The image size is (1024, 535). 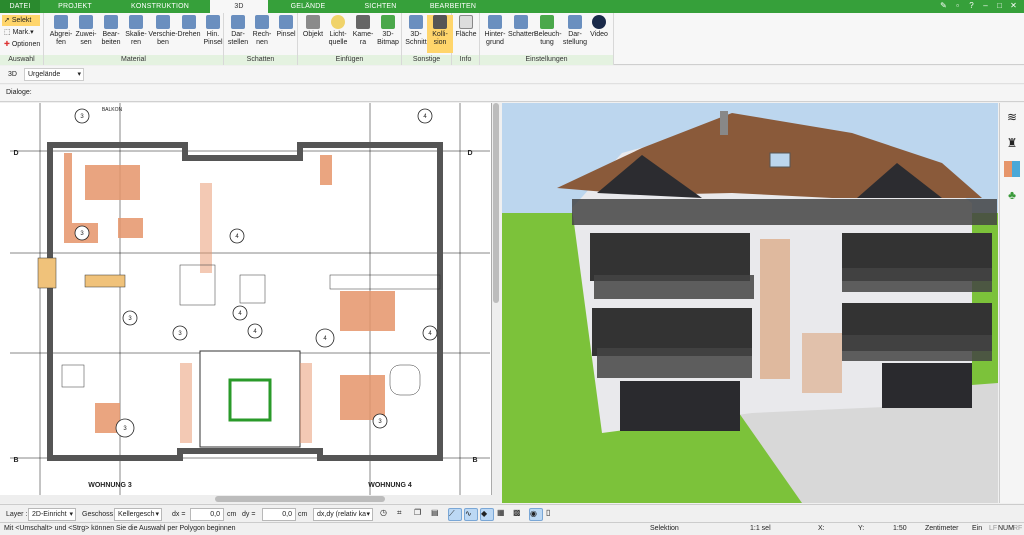 What do you see at coordinates (474, 460) in the screenshot?
I see `section-marker-b: B` at bounding box center [474, 460].